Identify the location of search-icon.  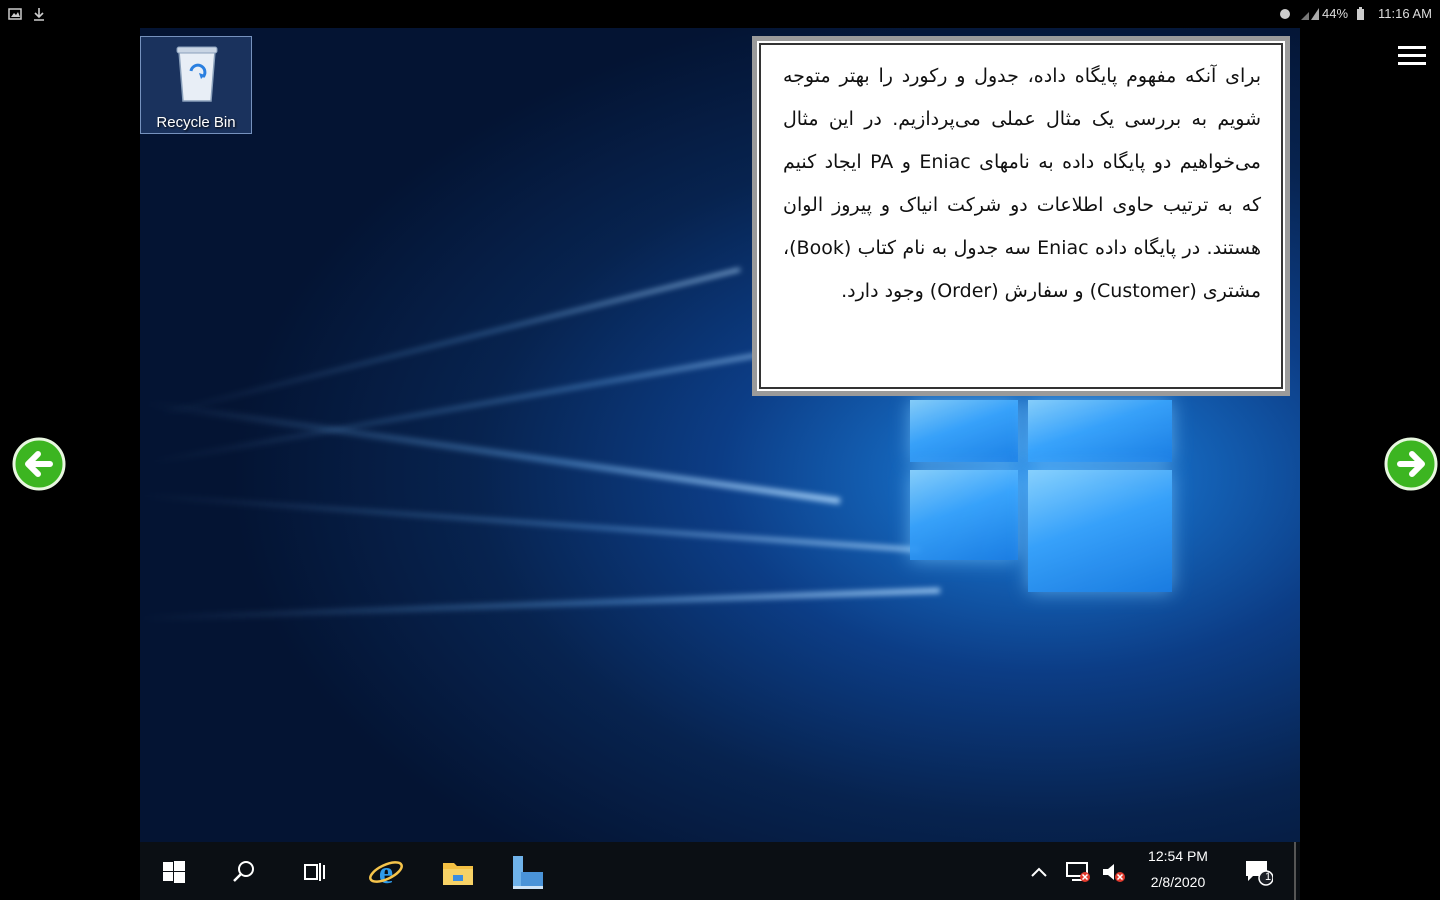
(243, 871).